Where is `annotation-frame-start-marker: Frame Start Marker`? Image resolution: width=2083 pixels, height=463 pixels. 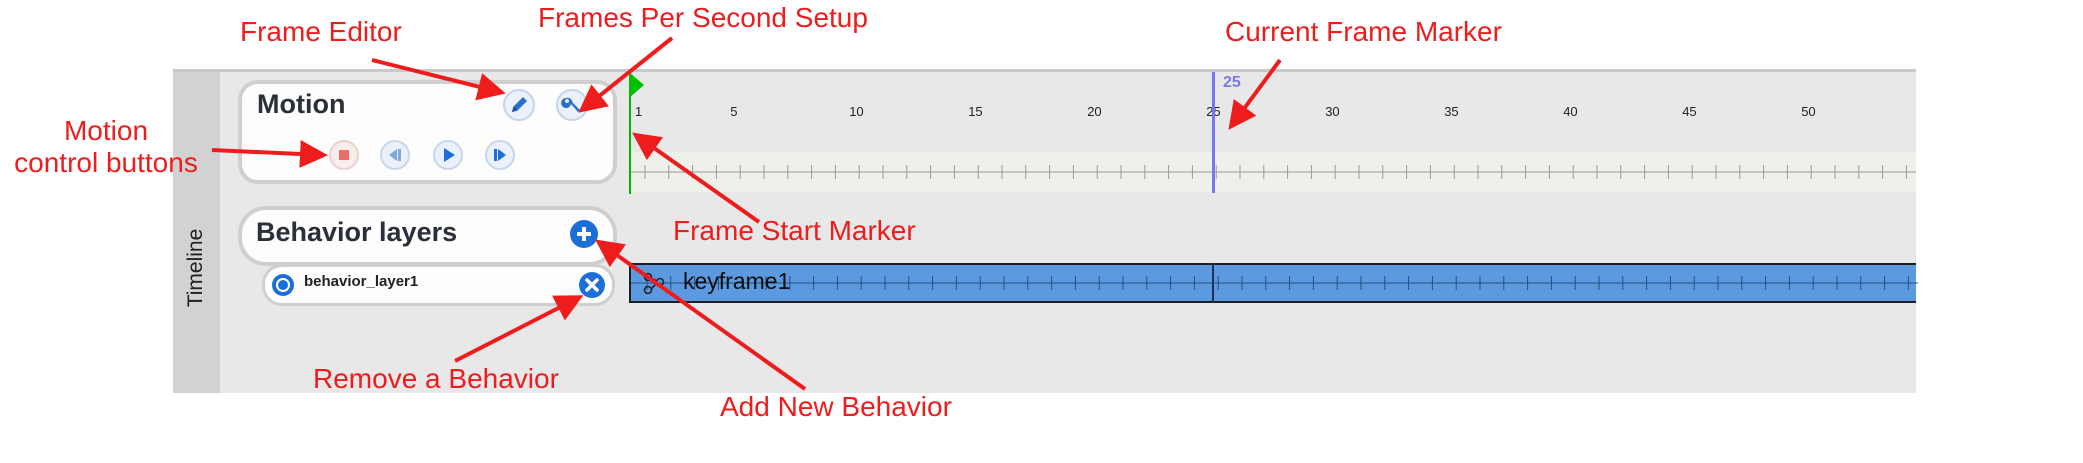
annotation-frame-start-marker: Frame Start Marker is located at coordinates (794, 230).